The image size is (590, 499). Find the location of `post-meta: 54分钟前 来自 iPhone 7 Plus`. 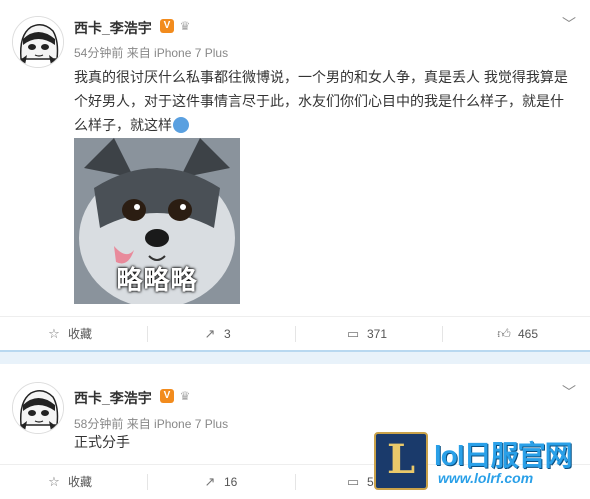

post-meta: 54分钟前 来自 iPhone 7 Plus is located at coordinates (151, 52).